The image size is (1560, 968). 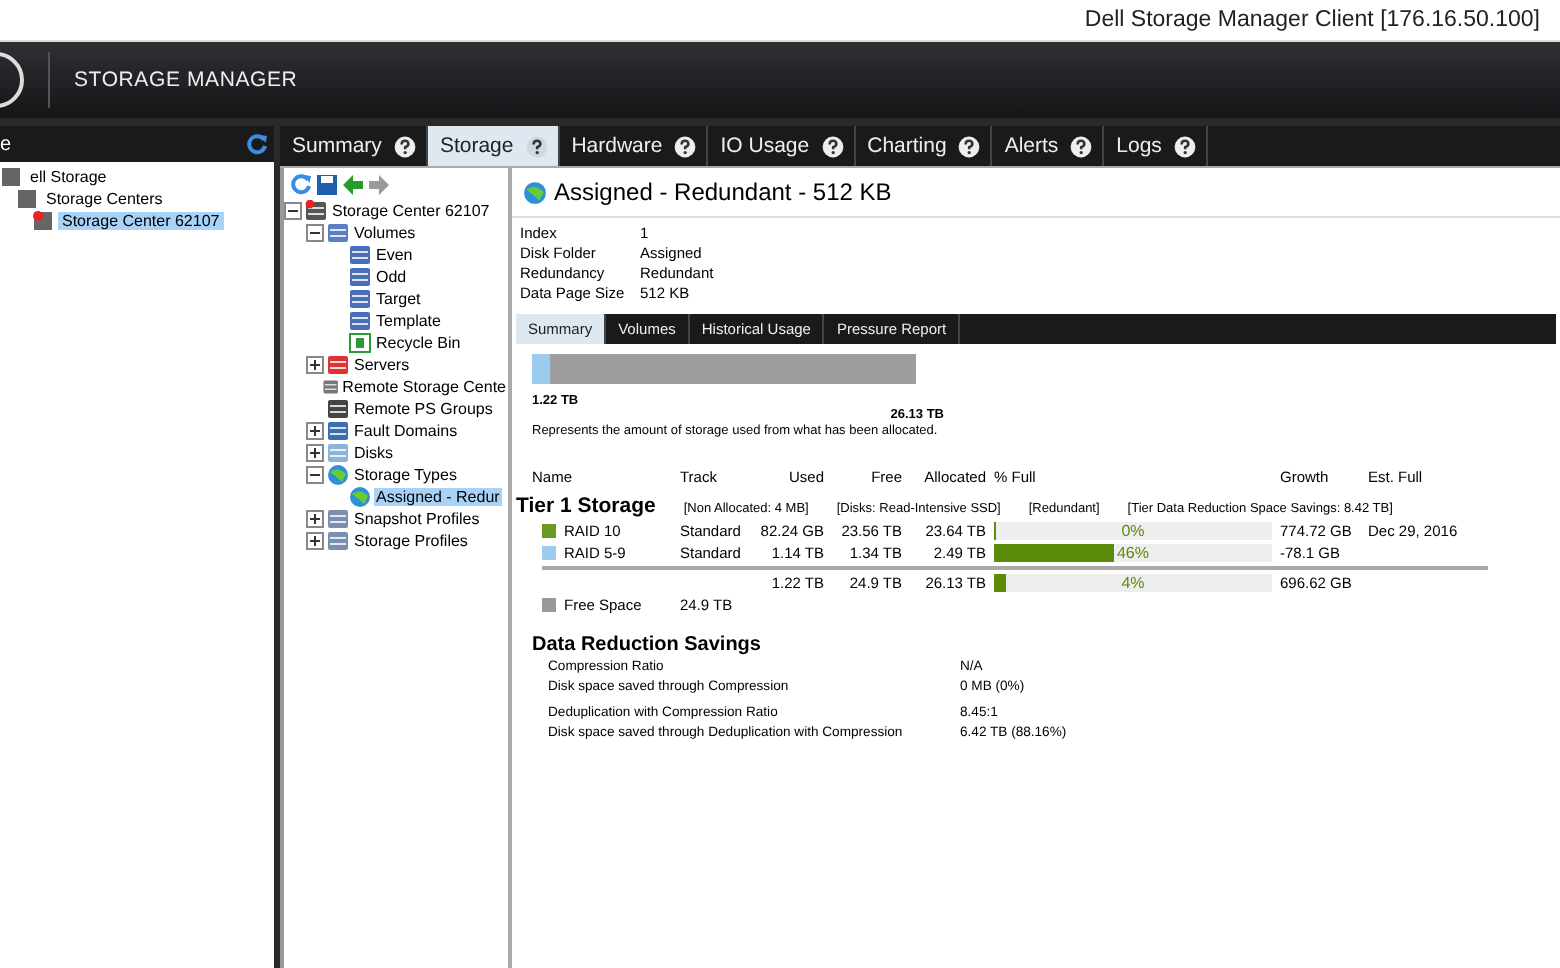 What do you see at coordinates (406, 431) in the screenshot?
I see `tree-item: Fault Domains` at bounding box center [406, 431].